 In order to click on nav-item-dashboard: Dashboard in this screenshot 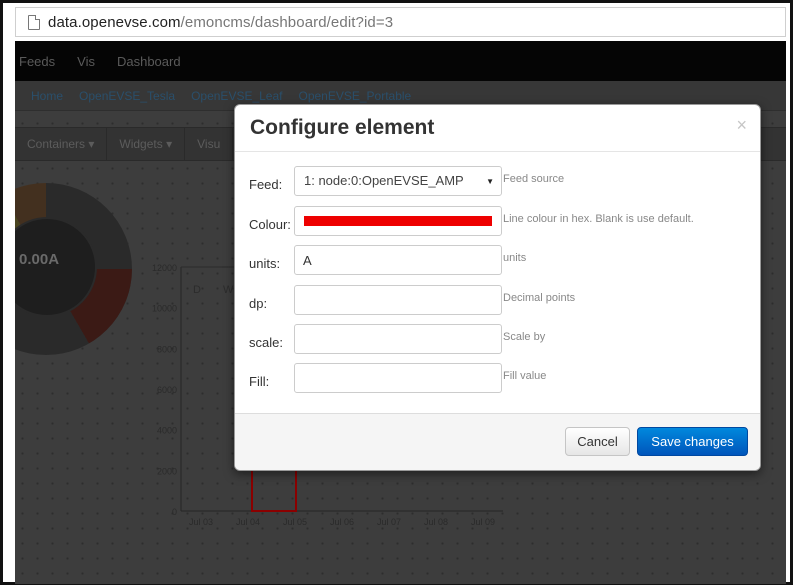, I will do `click(149, 61)`.